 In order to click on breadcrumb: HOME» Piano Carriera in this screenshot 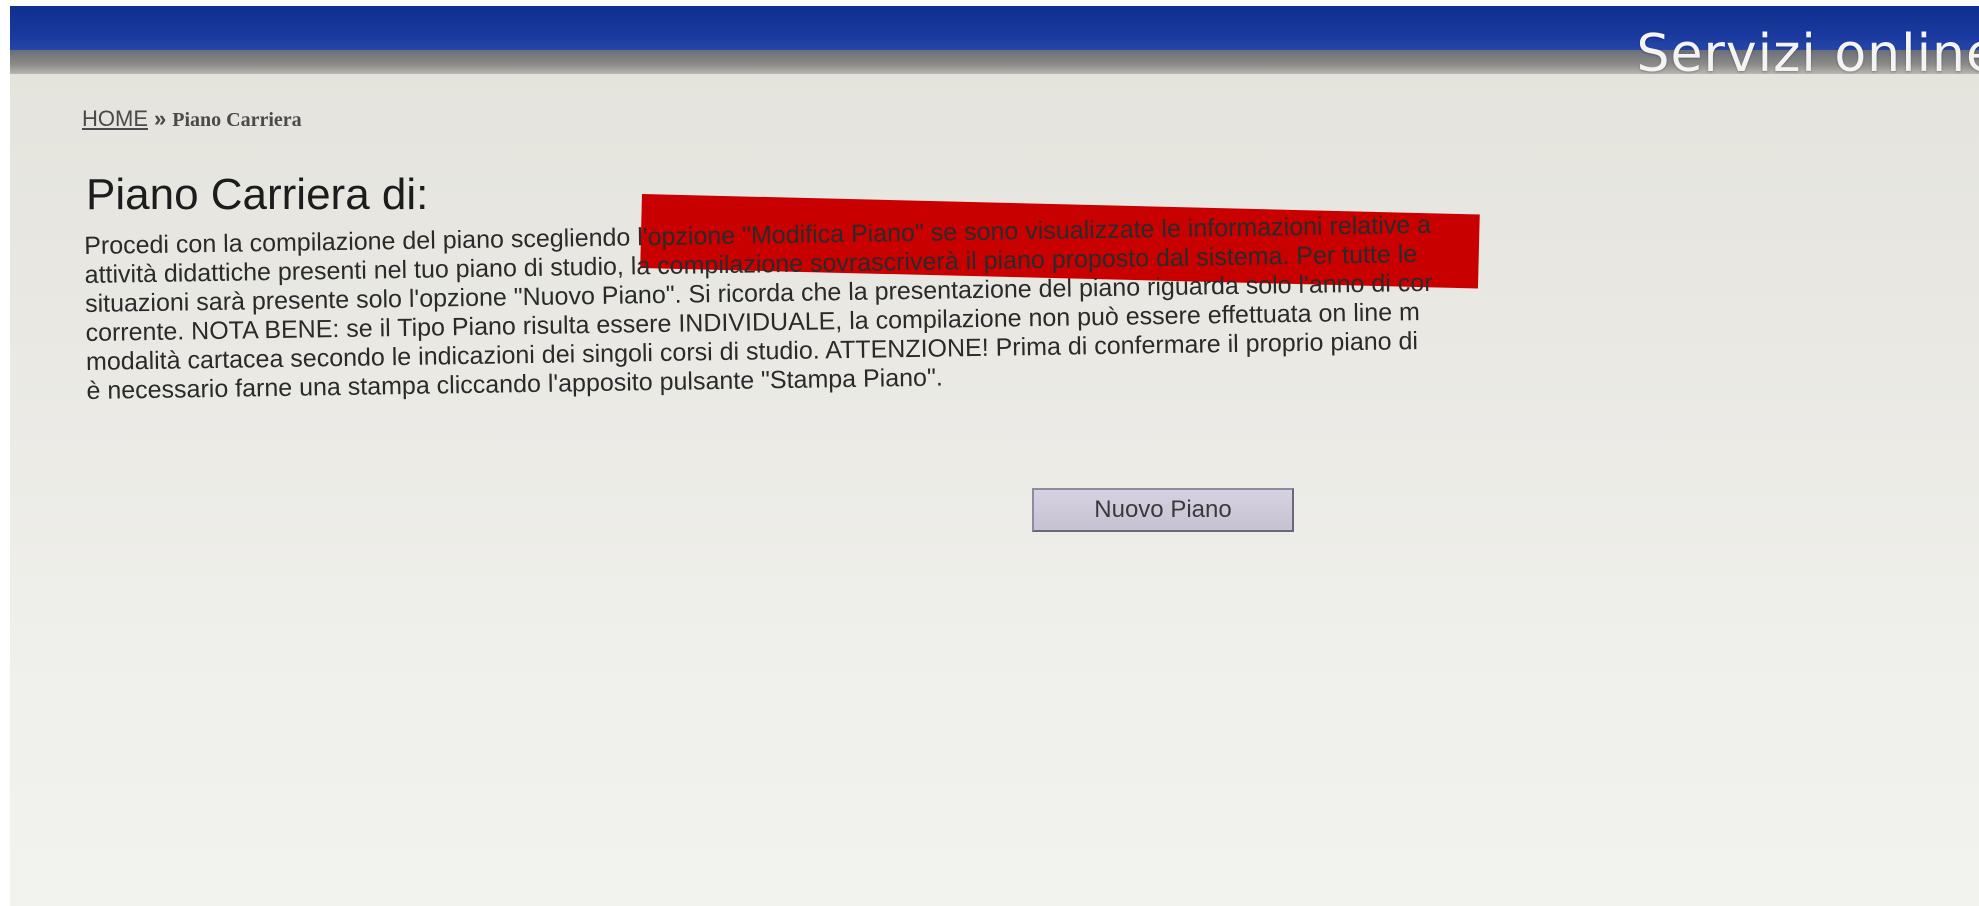, I will do `click(192, 119)`.